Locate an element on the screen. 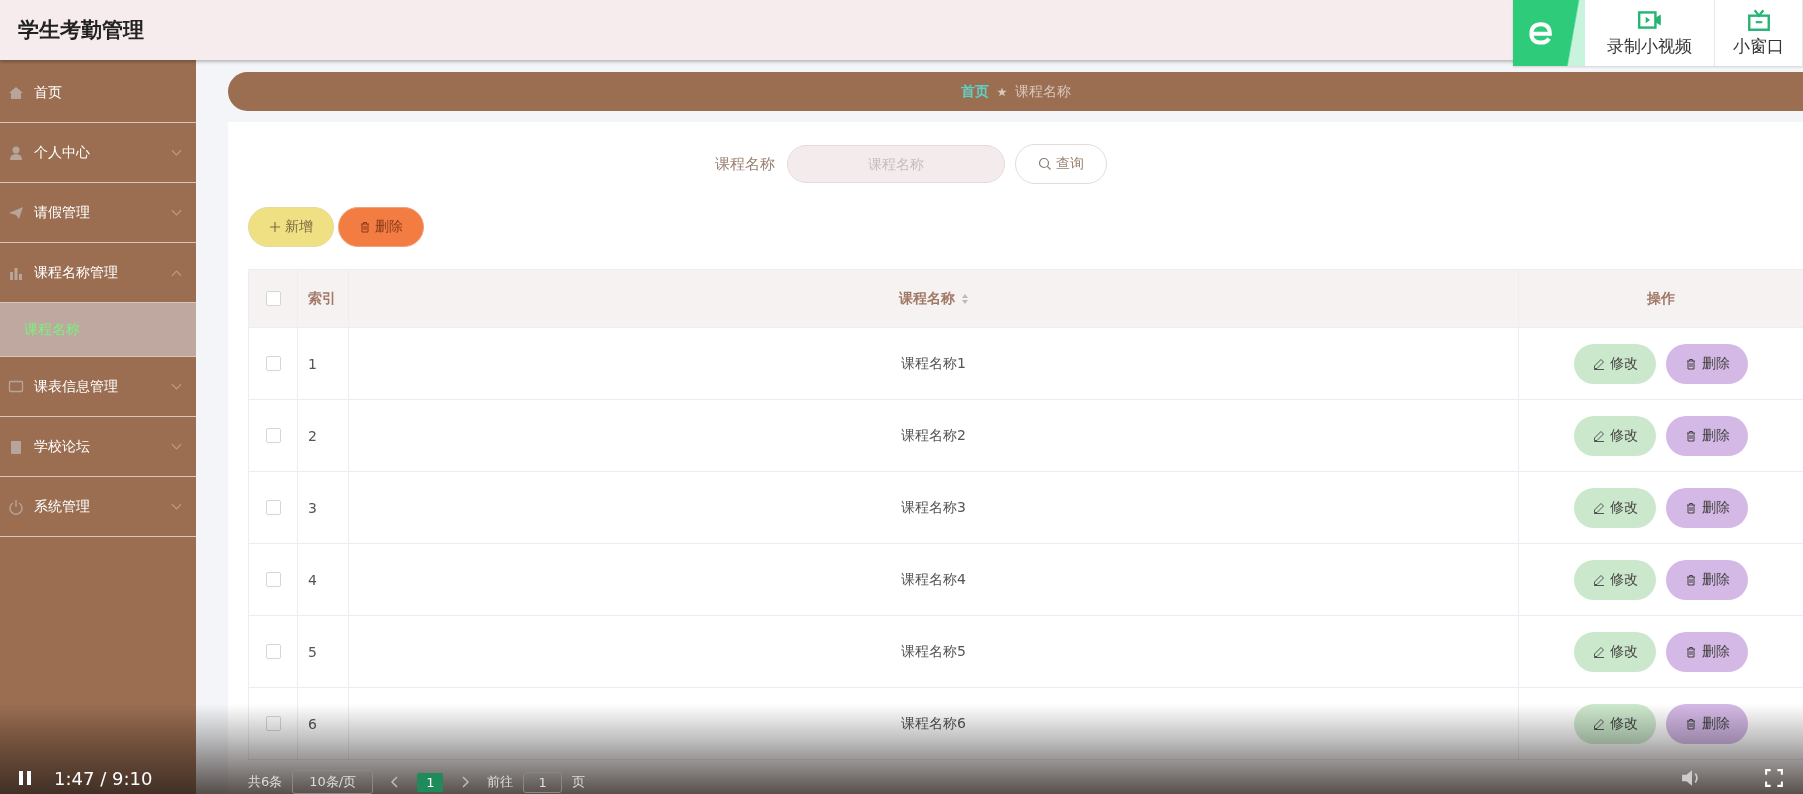  paper-plane-icon is located at coordinates (16, 212).